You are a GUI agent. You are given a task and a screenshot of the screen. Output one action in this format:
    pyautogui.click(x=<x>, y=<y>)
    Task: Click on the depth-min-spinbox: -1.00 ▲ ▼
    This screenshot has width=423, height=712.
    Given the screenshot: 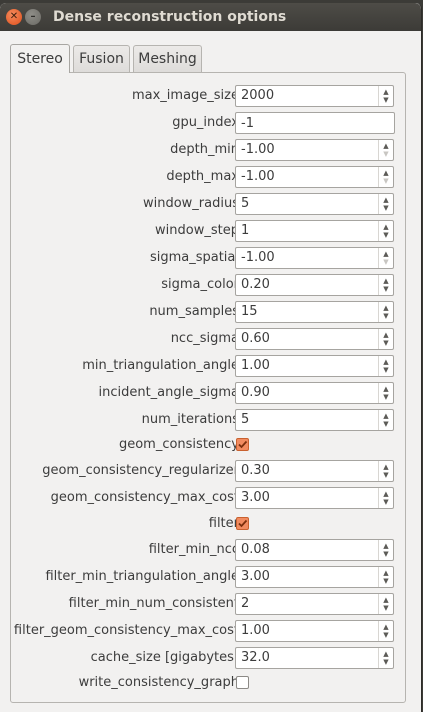 What is the action you would take?
    pyautogui.click(x=314, y=150)
    